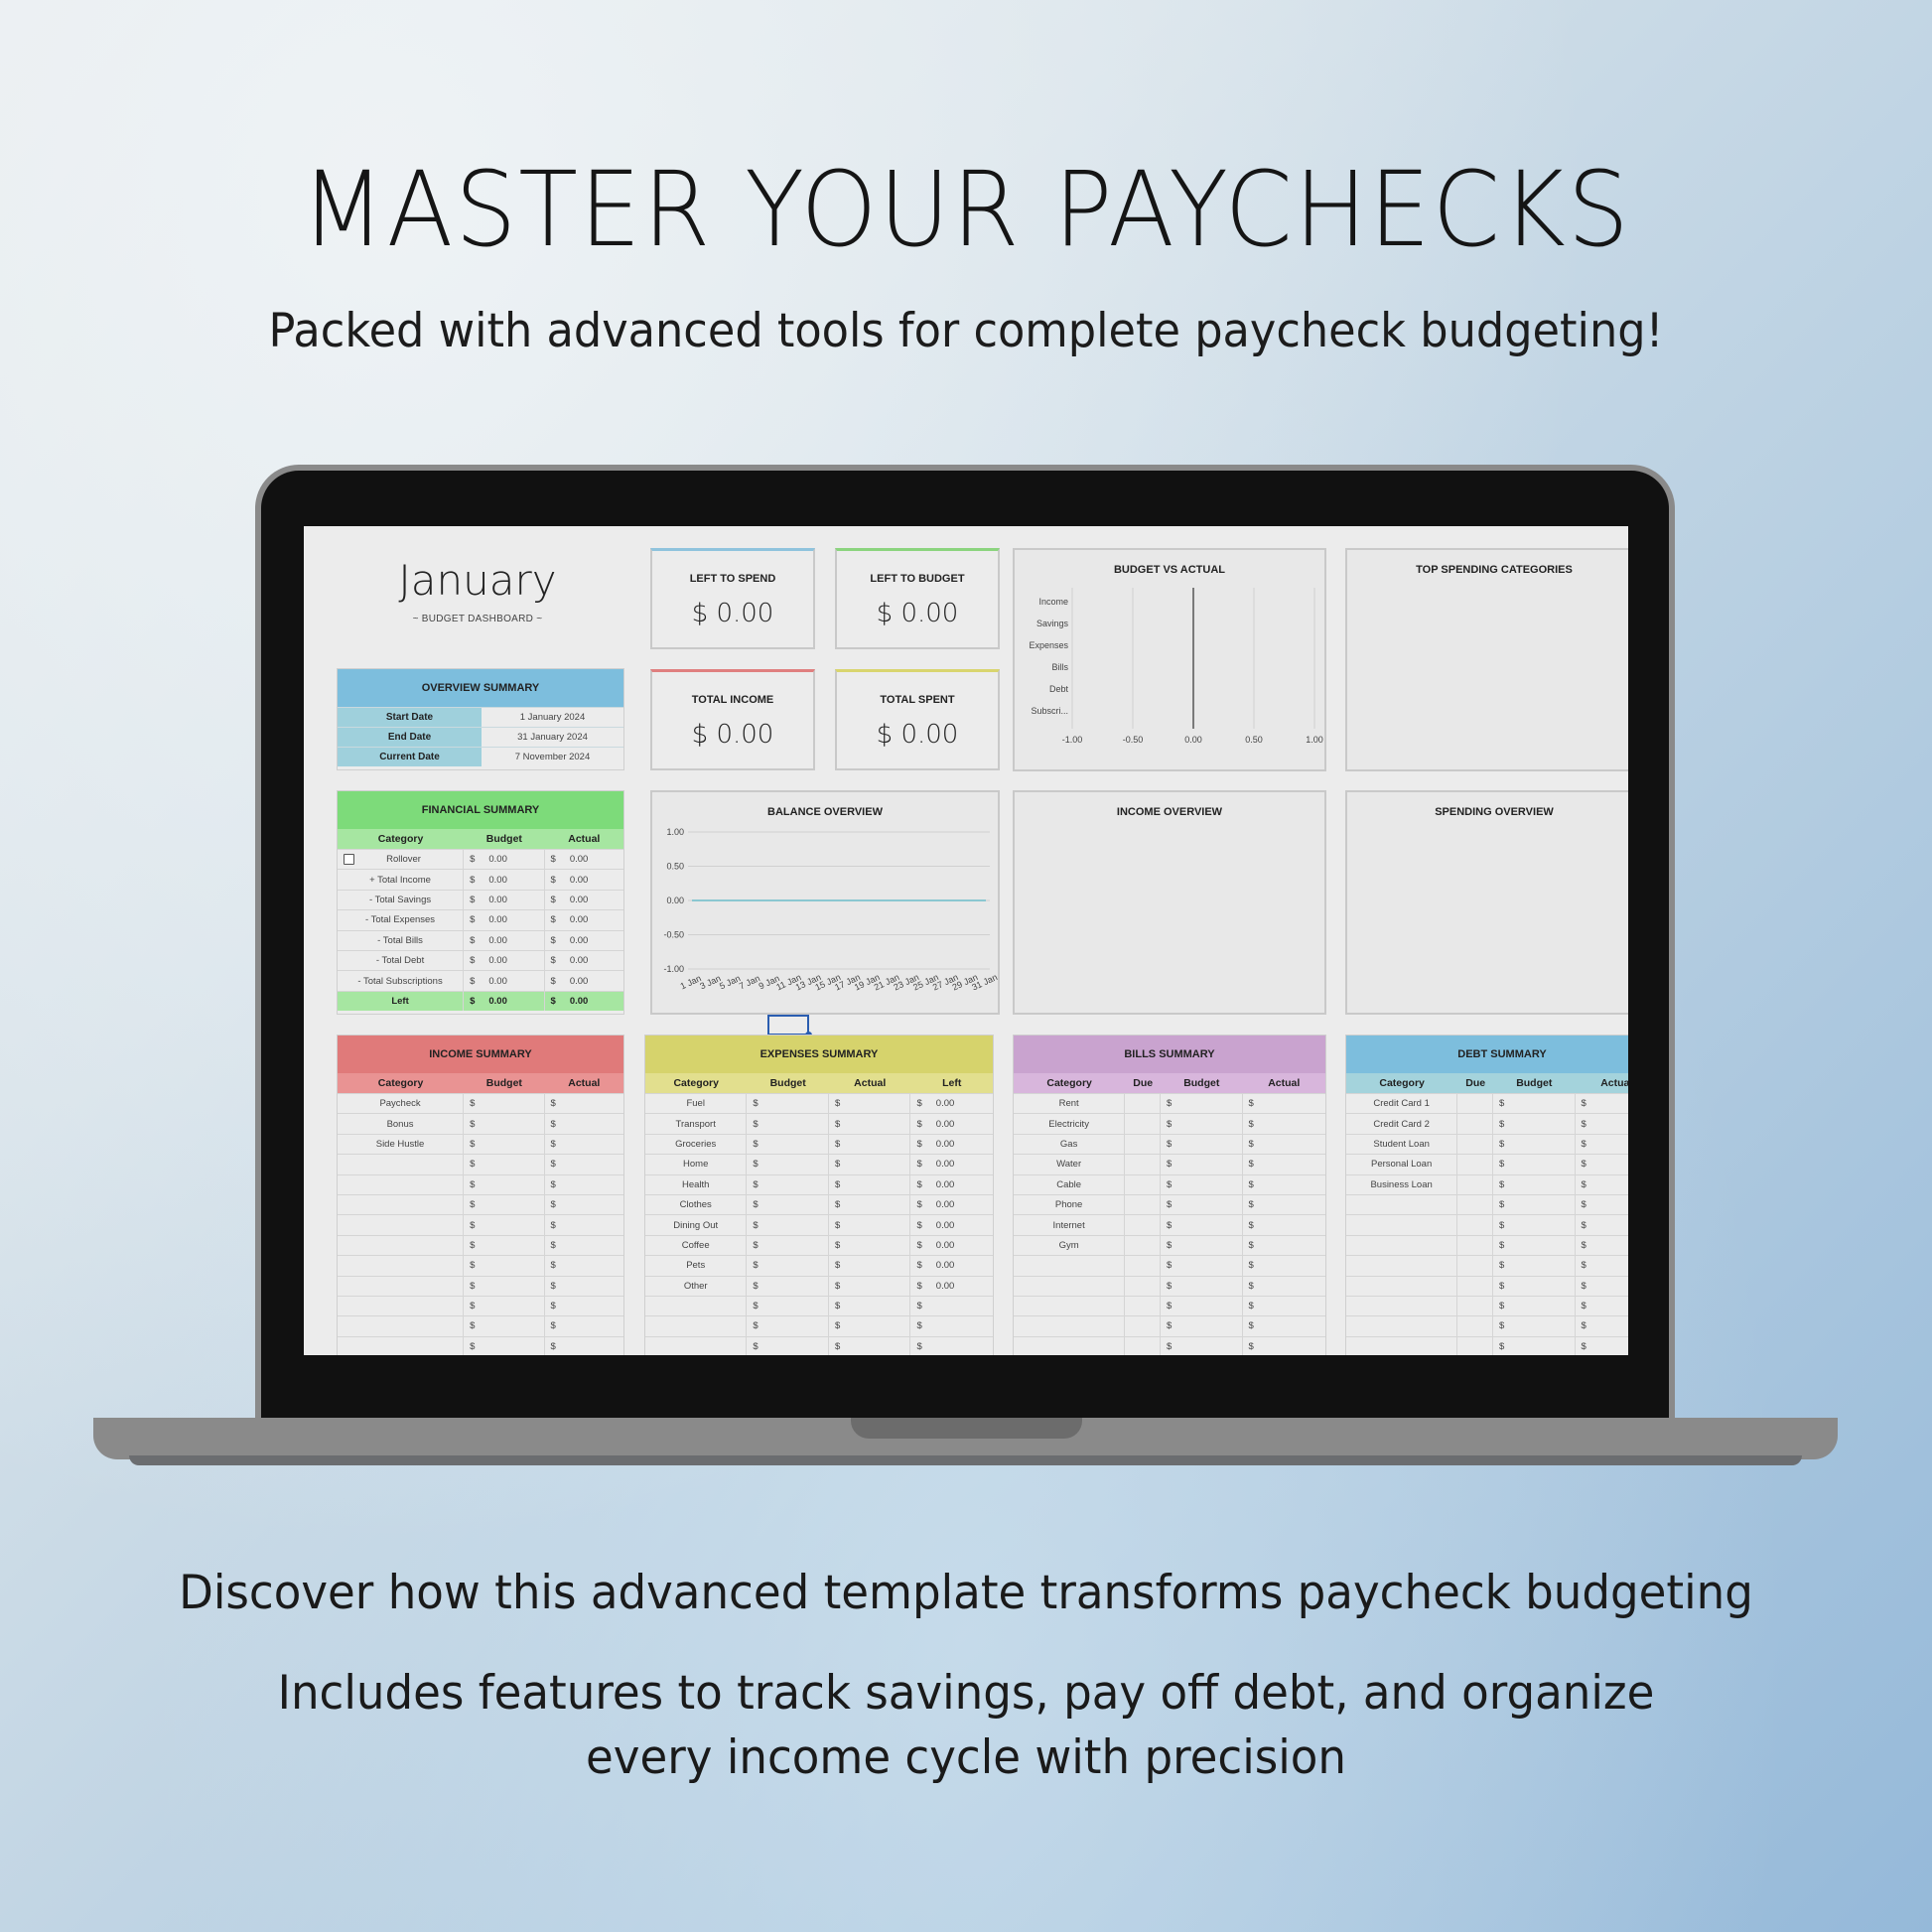 Image resolution: width=1932 pixels, height=1932 pixels. Describe the element at coordinates (553, 737) in the screenshot. I see `overview-value: 31 January 2024` at that location.